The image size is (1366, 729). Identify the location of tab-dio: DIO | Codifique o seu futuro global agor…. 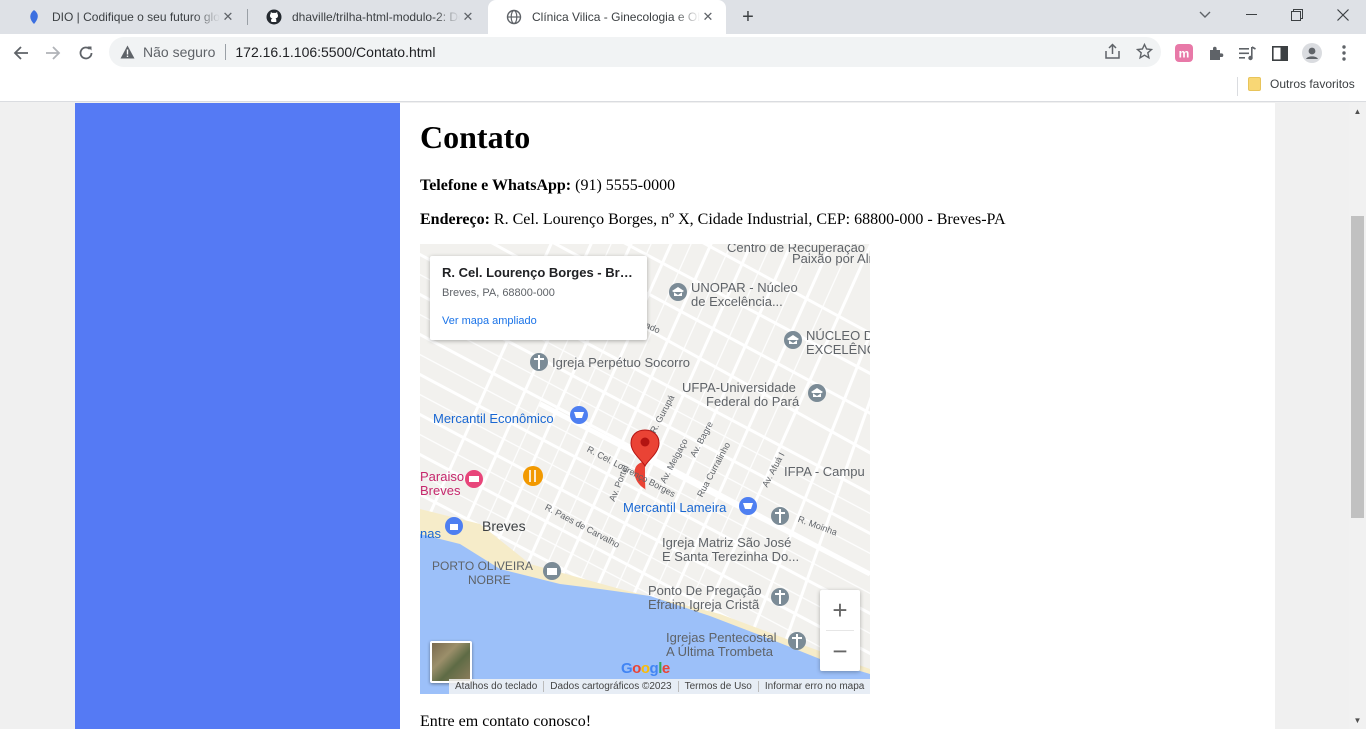
(127, 17).